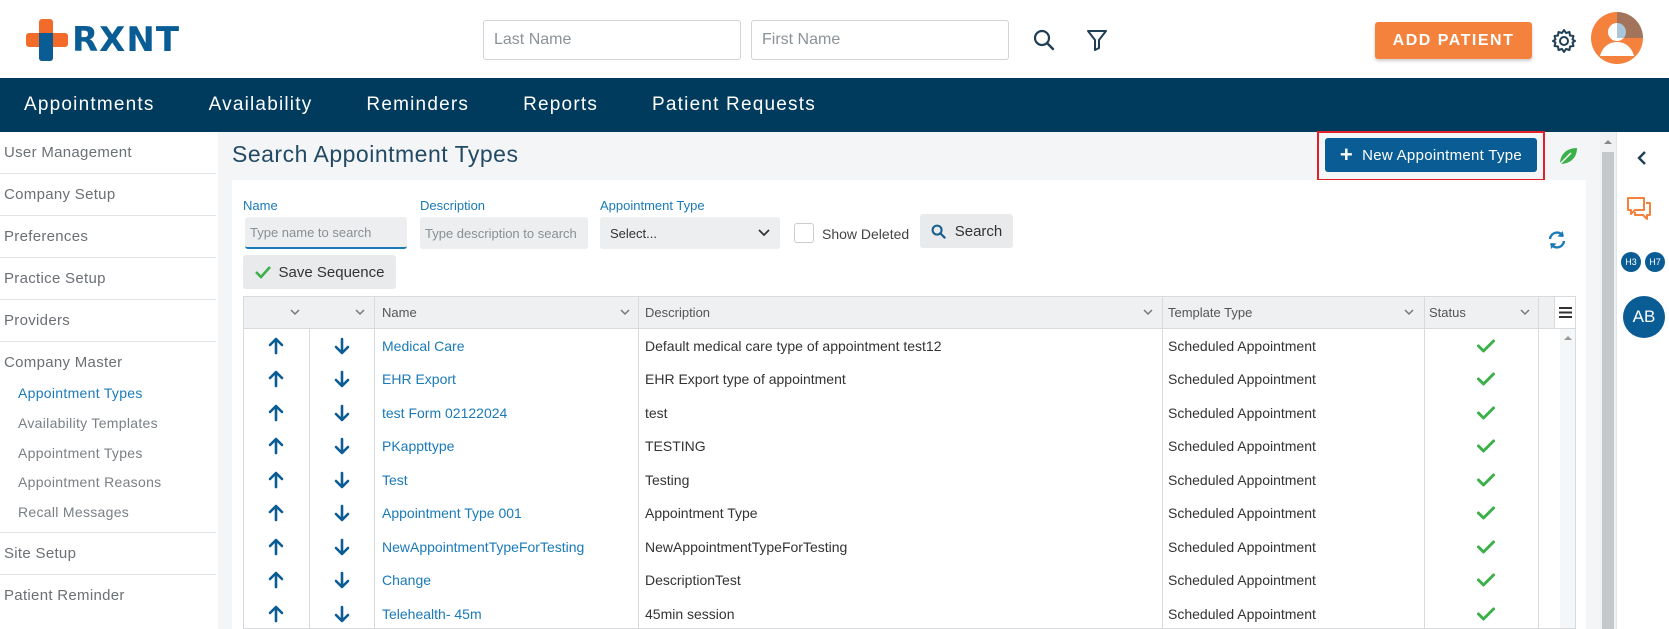 This screenshot has width=1669, height=629. What do you see at coordinates (108, 257) in the screenshot?
I see `divider` at bounding box center [108, 257].